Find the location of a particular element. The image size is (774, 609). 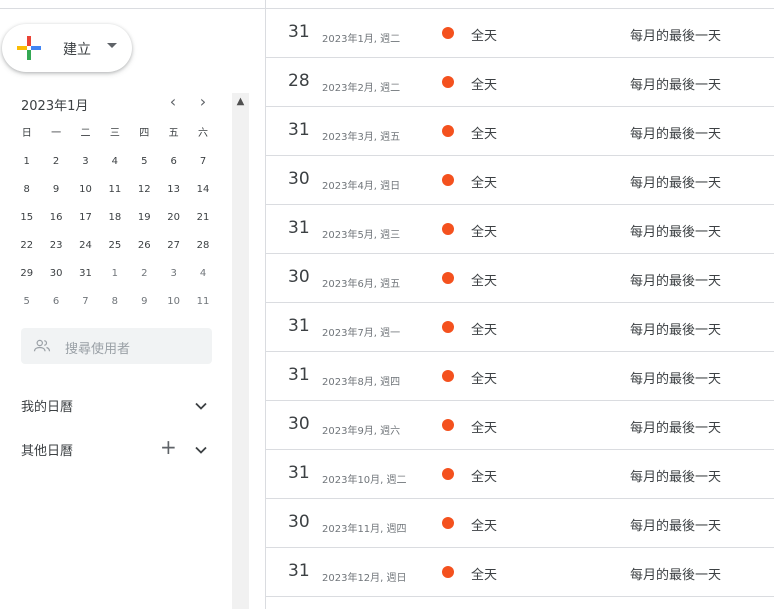

event-date-label: 2023年3月, 週五 is located at coordinates (361, 135).